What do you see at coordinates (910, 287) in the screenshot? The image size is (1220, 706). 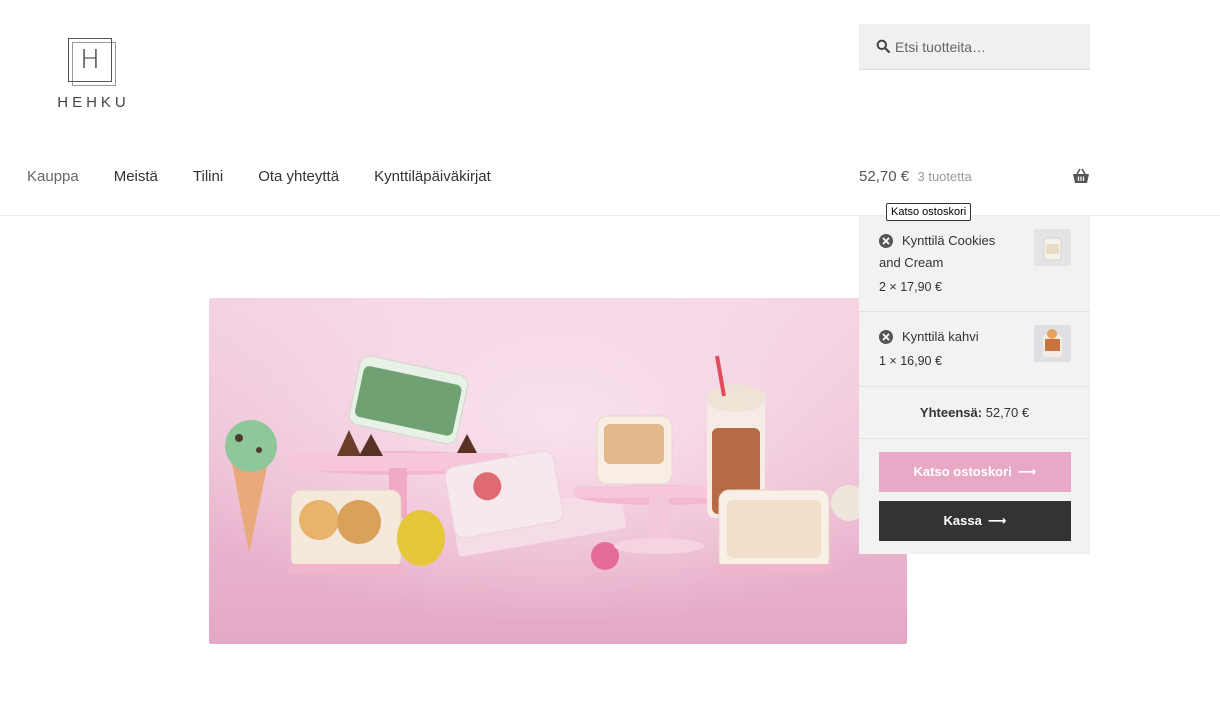 I see `cart-item-quantity: 2 × 17,90 €` at bounding box center [910, 287].